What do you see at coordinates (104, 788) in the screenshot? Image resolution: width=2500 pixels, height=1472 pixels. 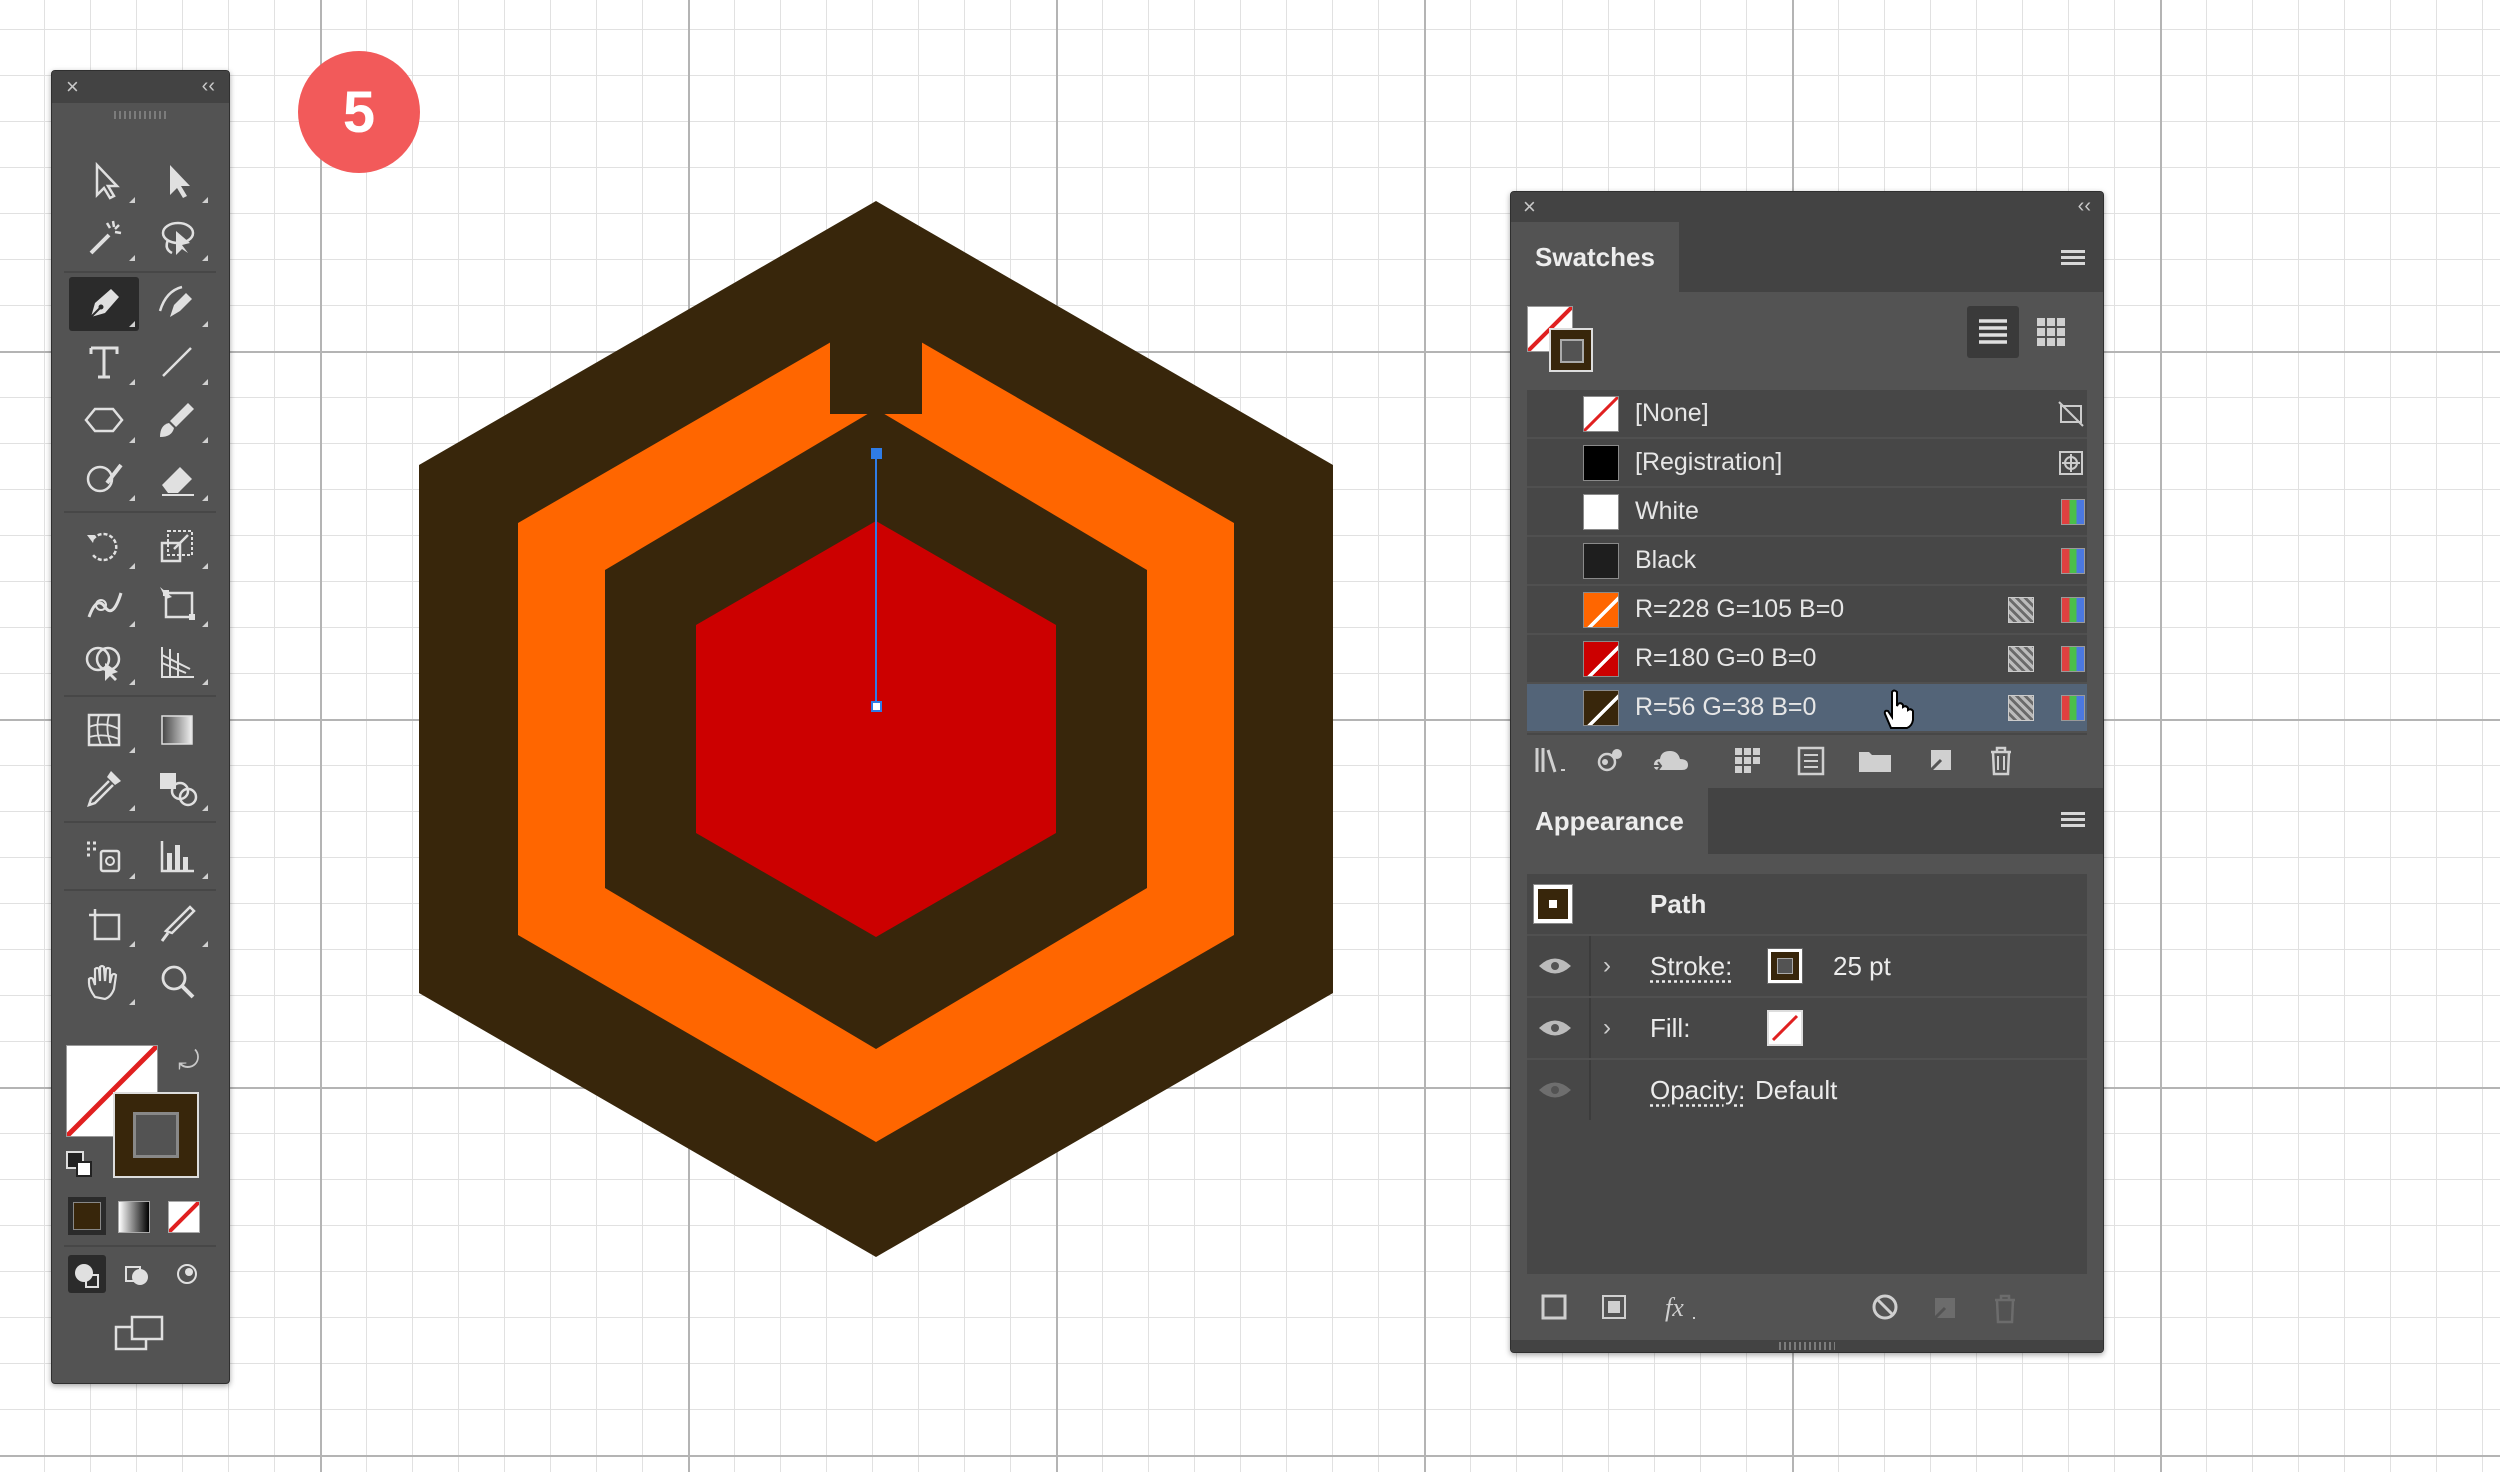 I see `eyedropper-tool` at bounding box center [104, 788].